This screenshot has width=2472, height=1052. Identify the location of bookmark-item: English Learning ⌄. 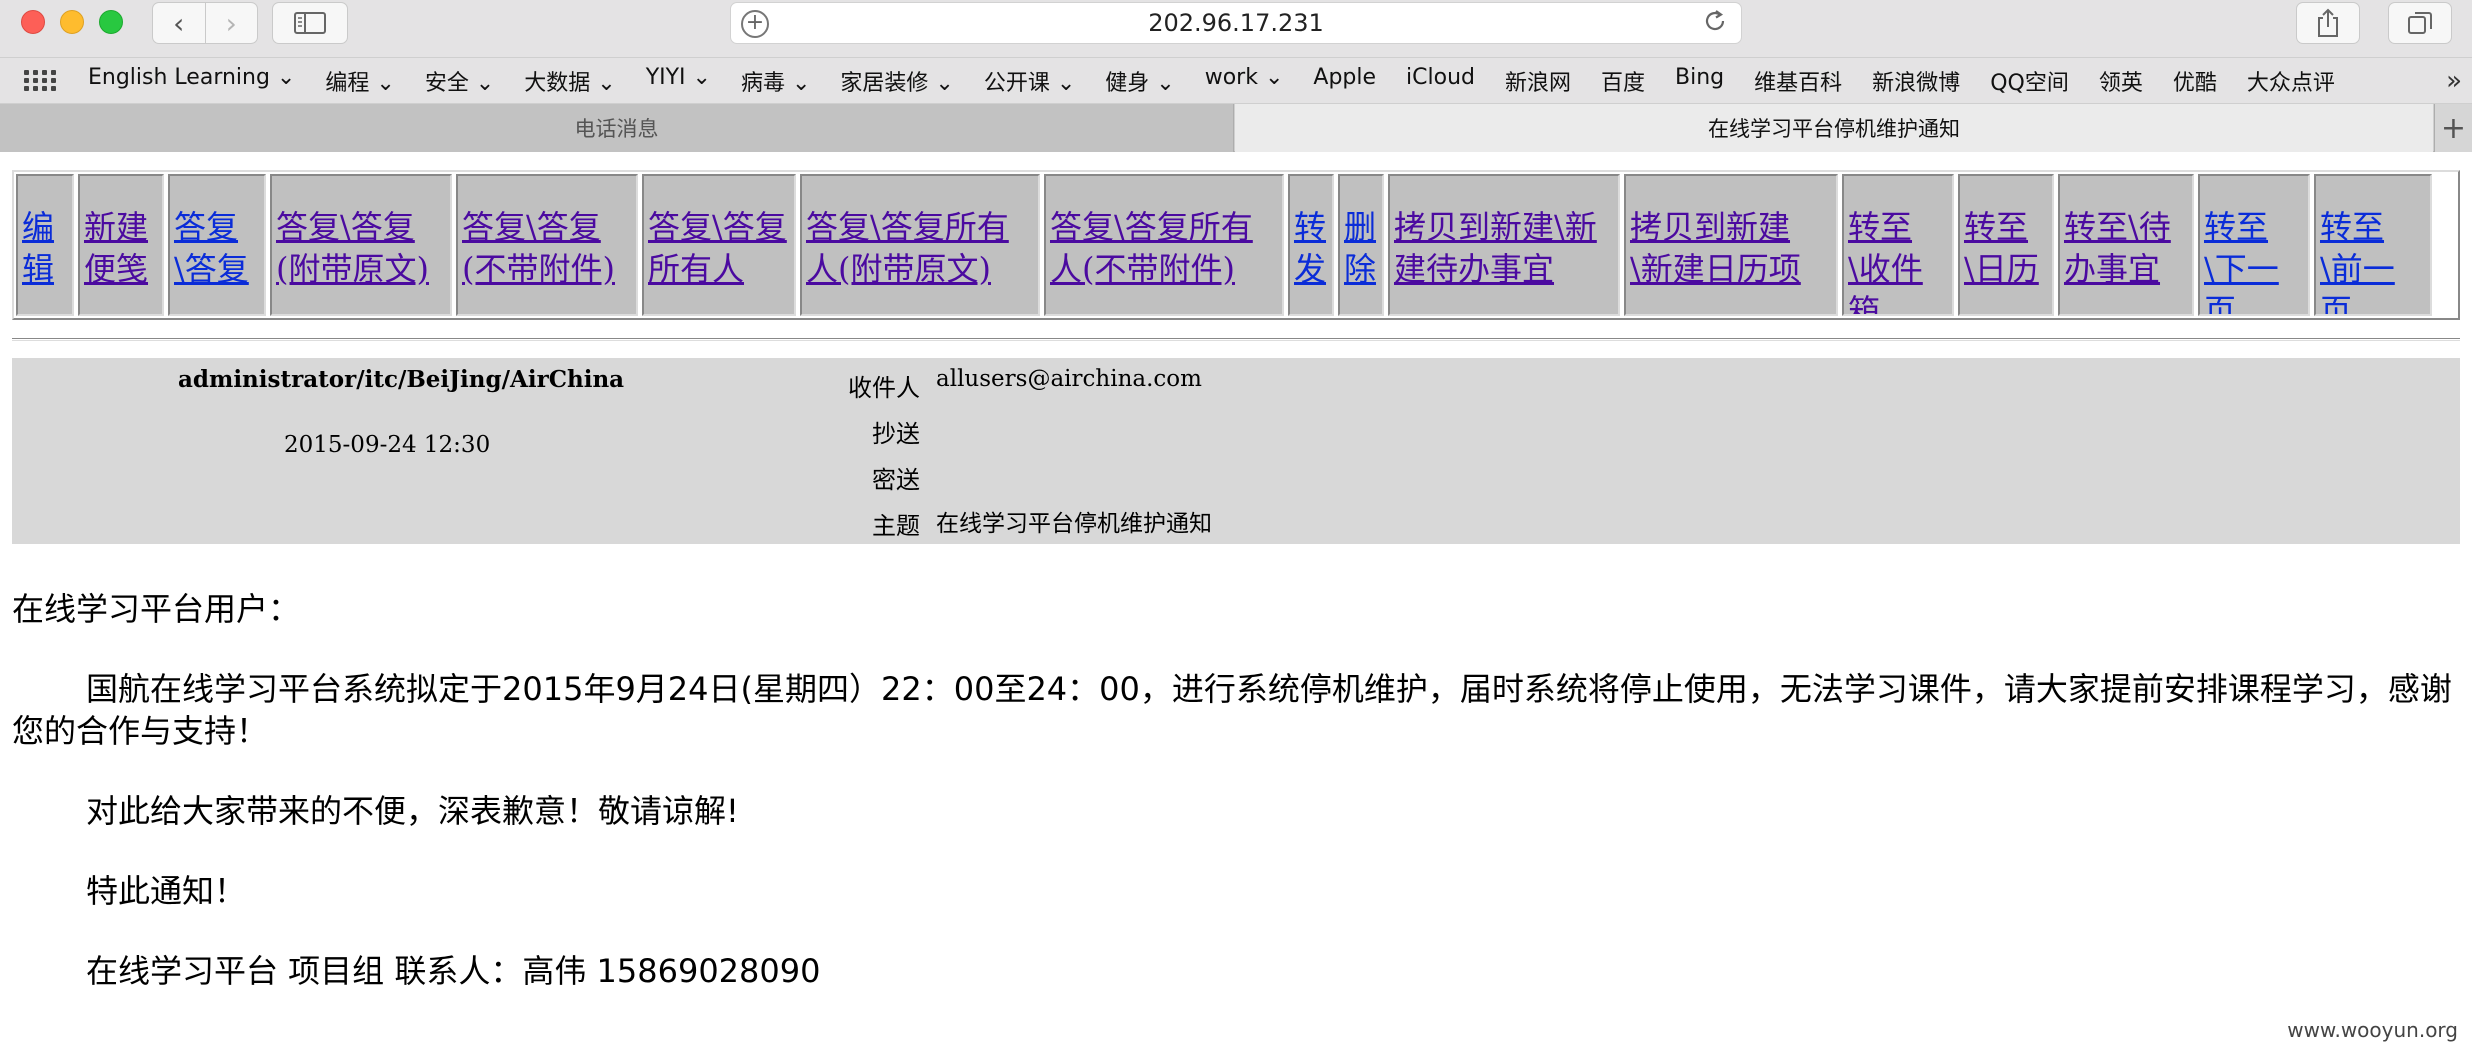
(191, 81).